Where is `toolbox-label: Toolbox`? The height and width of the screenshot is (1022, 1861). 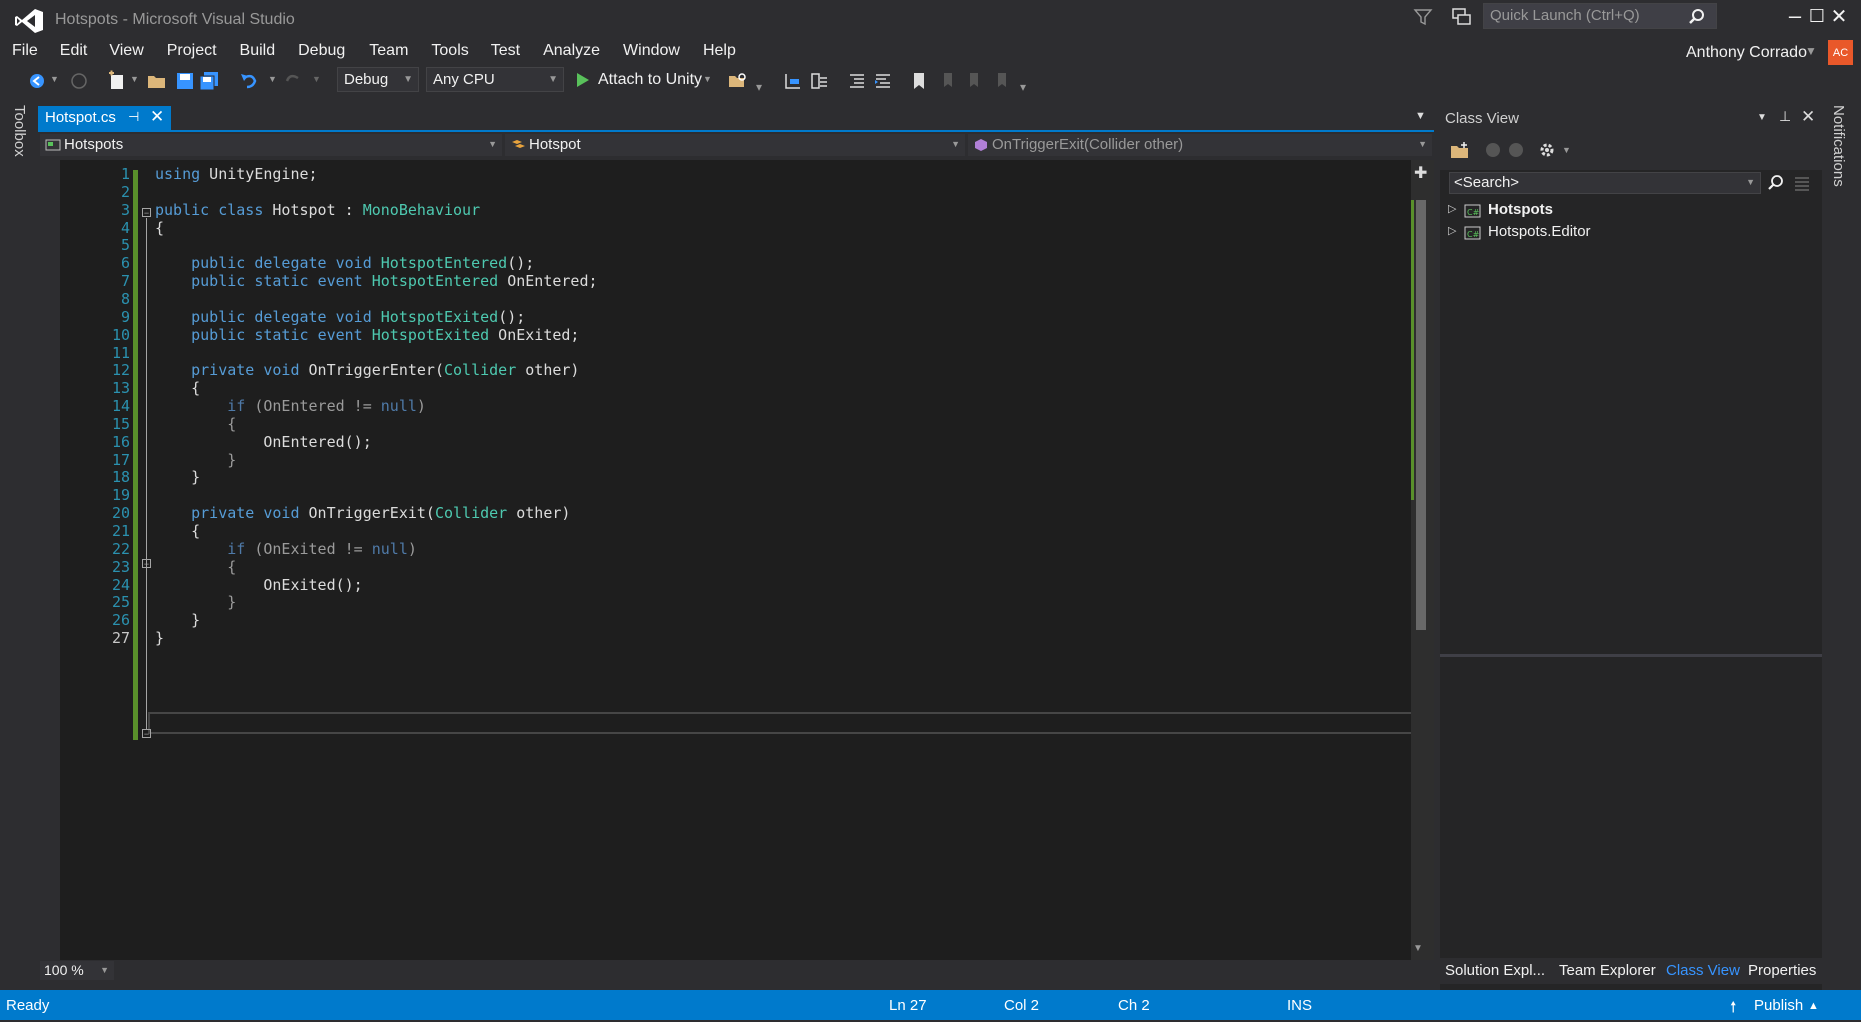
toolbox-label: Toolbox is located at coordinates (19, 131).